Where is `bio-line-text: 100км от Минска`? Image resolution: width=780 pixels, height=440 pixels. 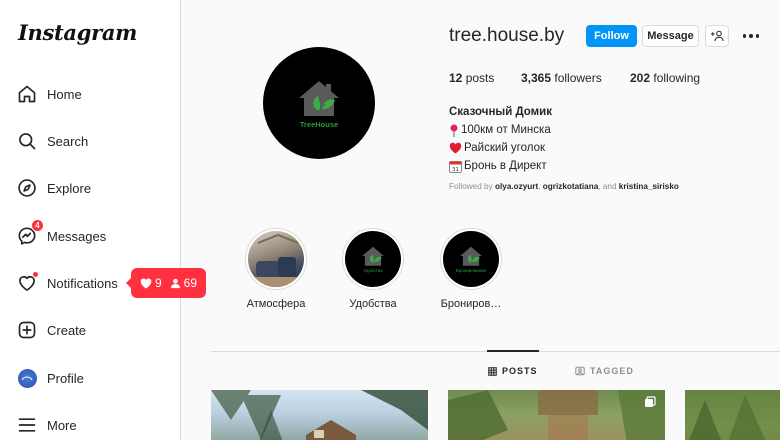 bio-line-text: 100км от Минска is located at coordinates (506, 130).